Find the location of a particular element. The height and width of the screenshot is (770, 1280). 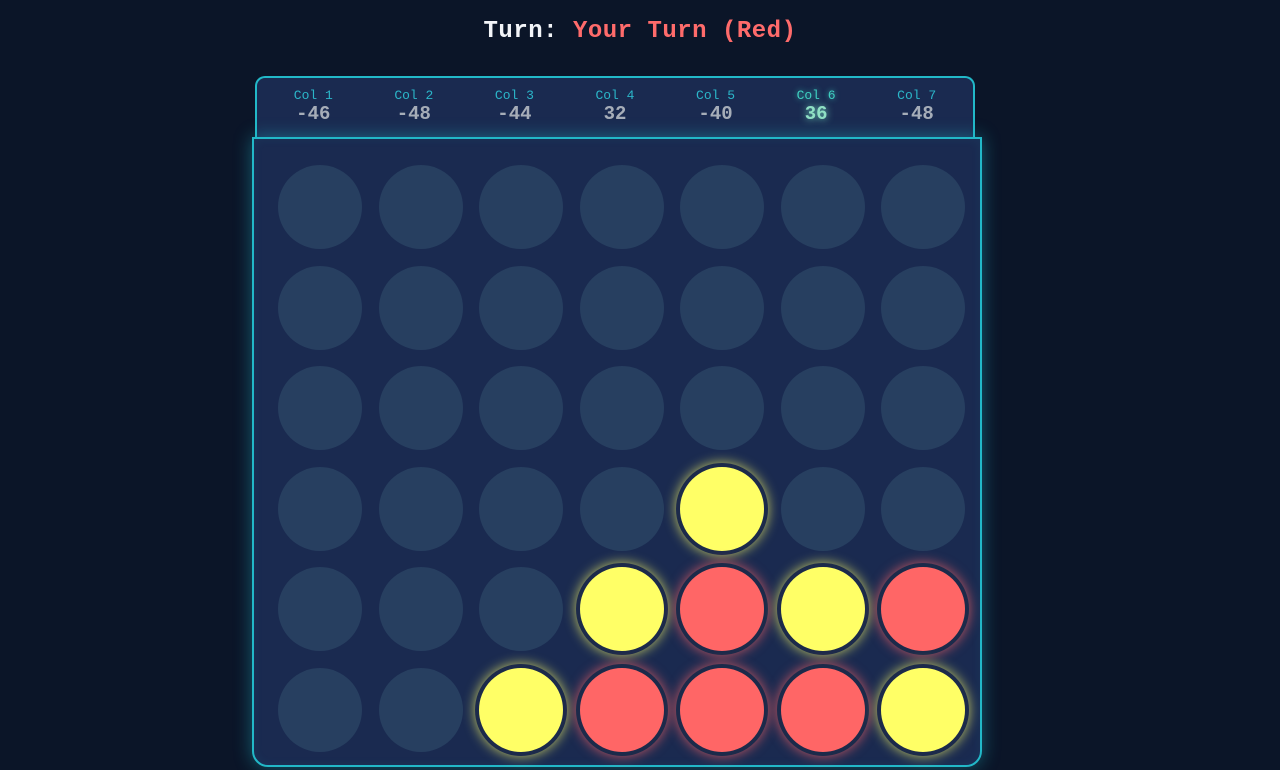

board-cell-r1-c2 is located at coordinates (421, 207).